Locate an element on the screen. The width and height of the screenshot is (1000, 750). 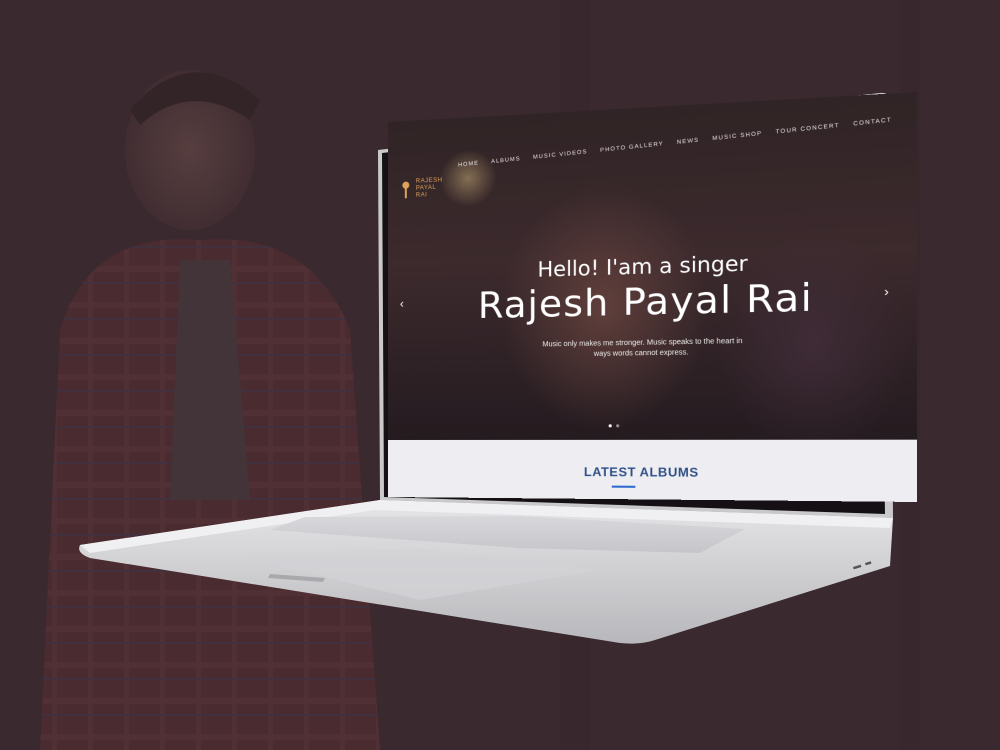
slider-dot-active is located at coordinates (610, 425).